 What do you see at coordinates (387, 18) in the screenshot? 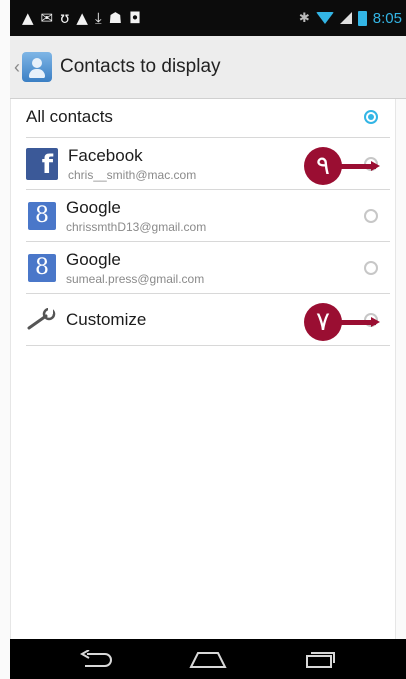
I see `status-time: 8:05` at bounding box center [387, 18].